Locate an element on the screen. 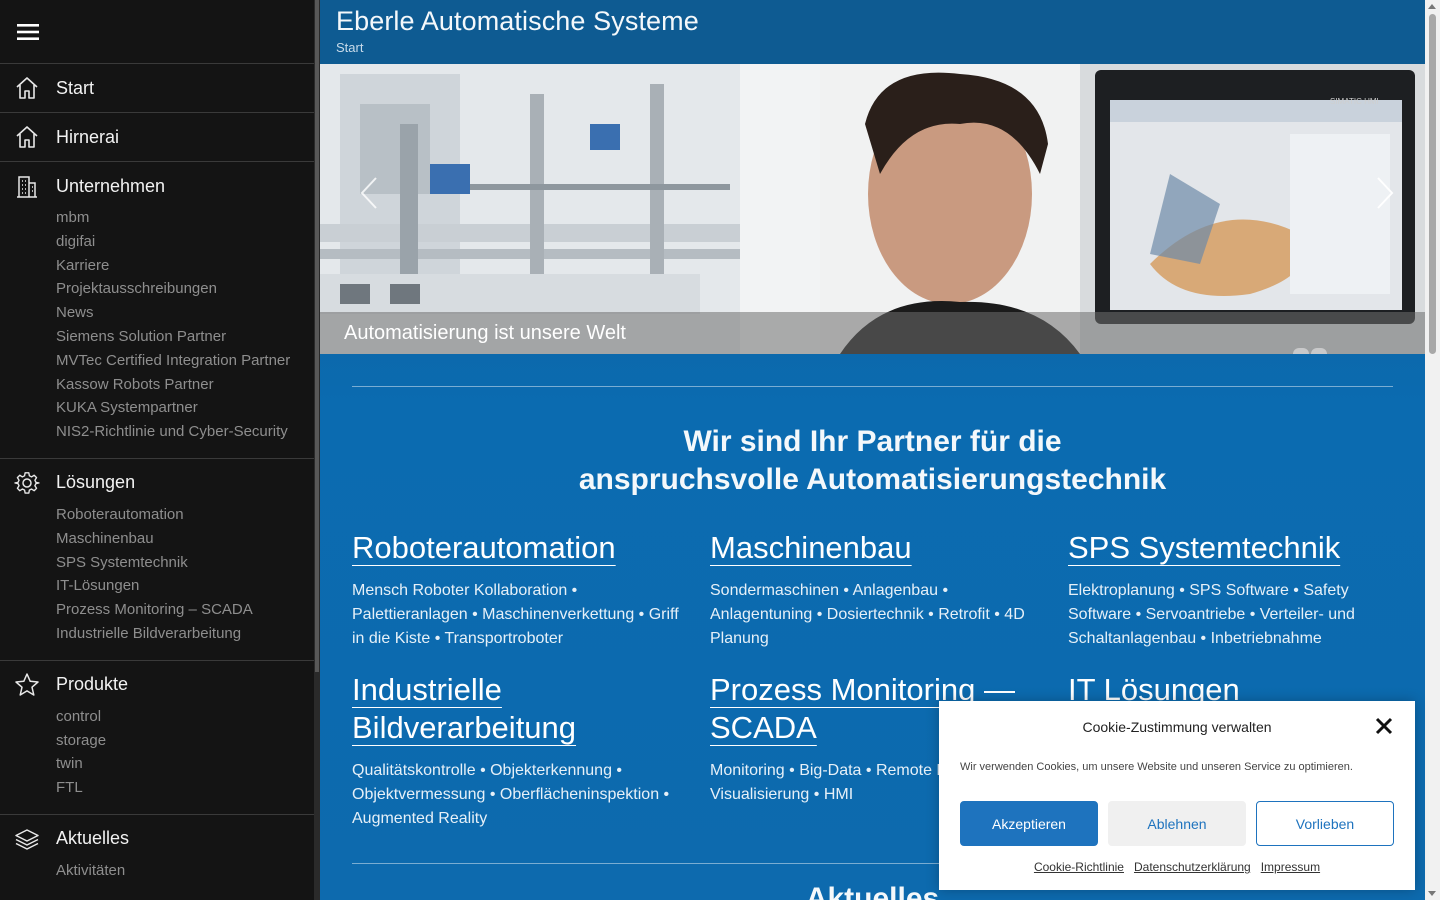  subnav-item: IT-Lösungen is located at coordinates (188, 586).